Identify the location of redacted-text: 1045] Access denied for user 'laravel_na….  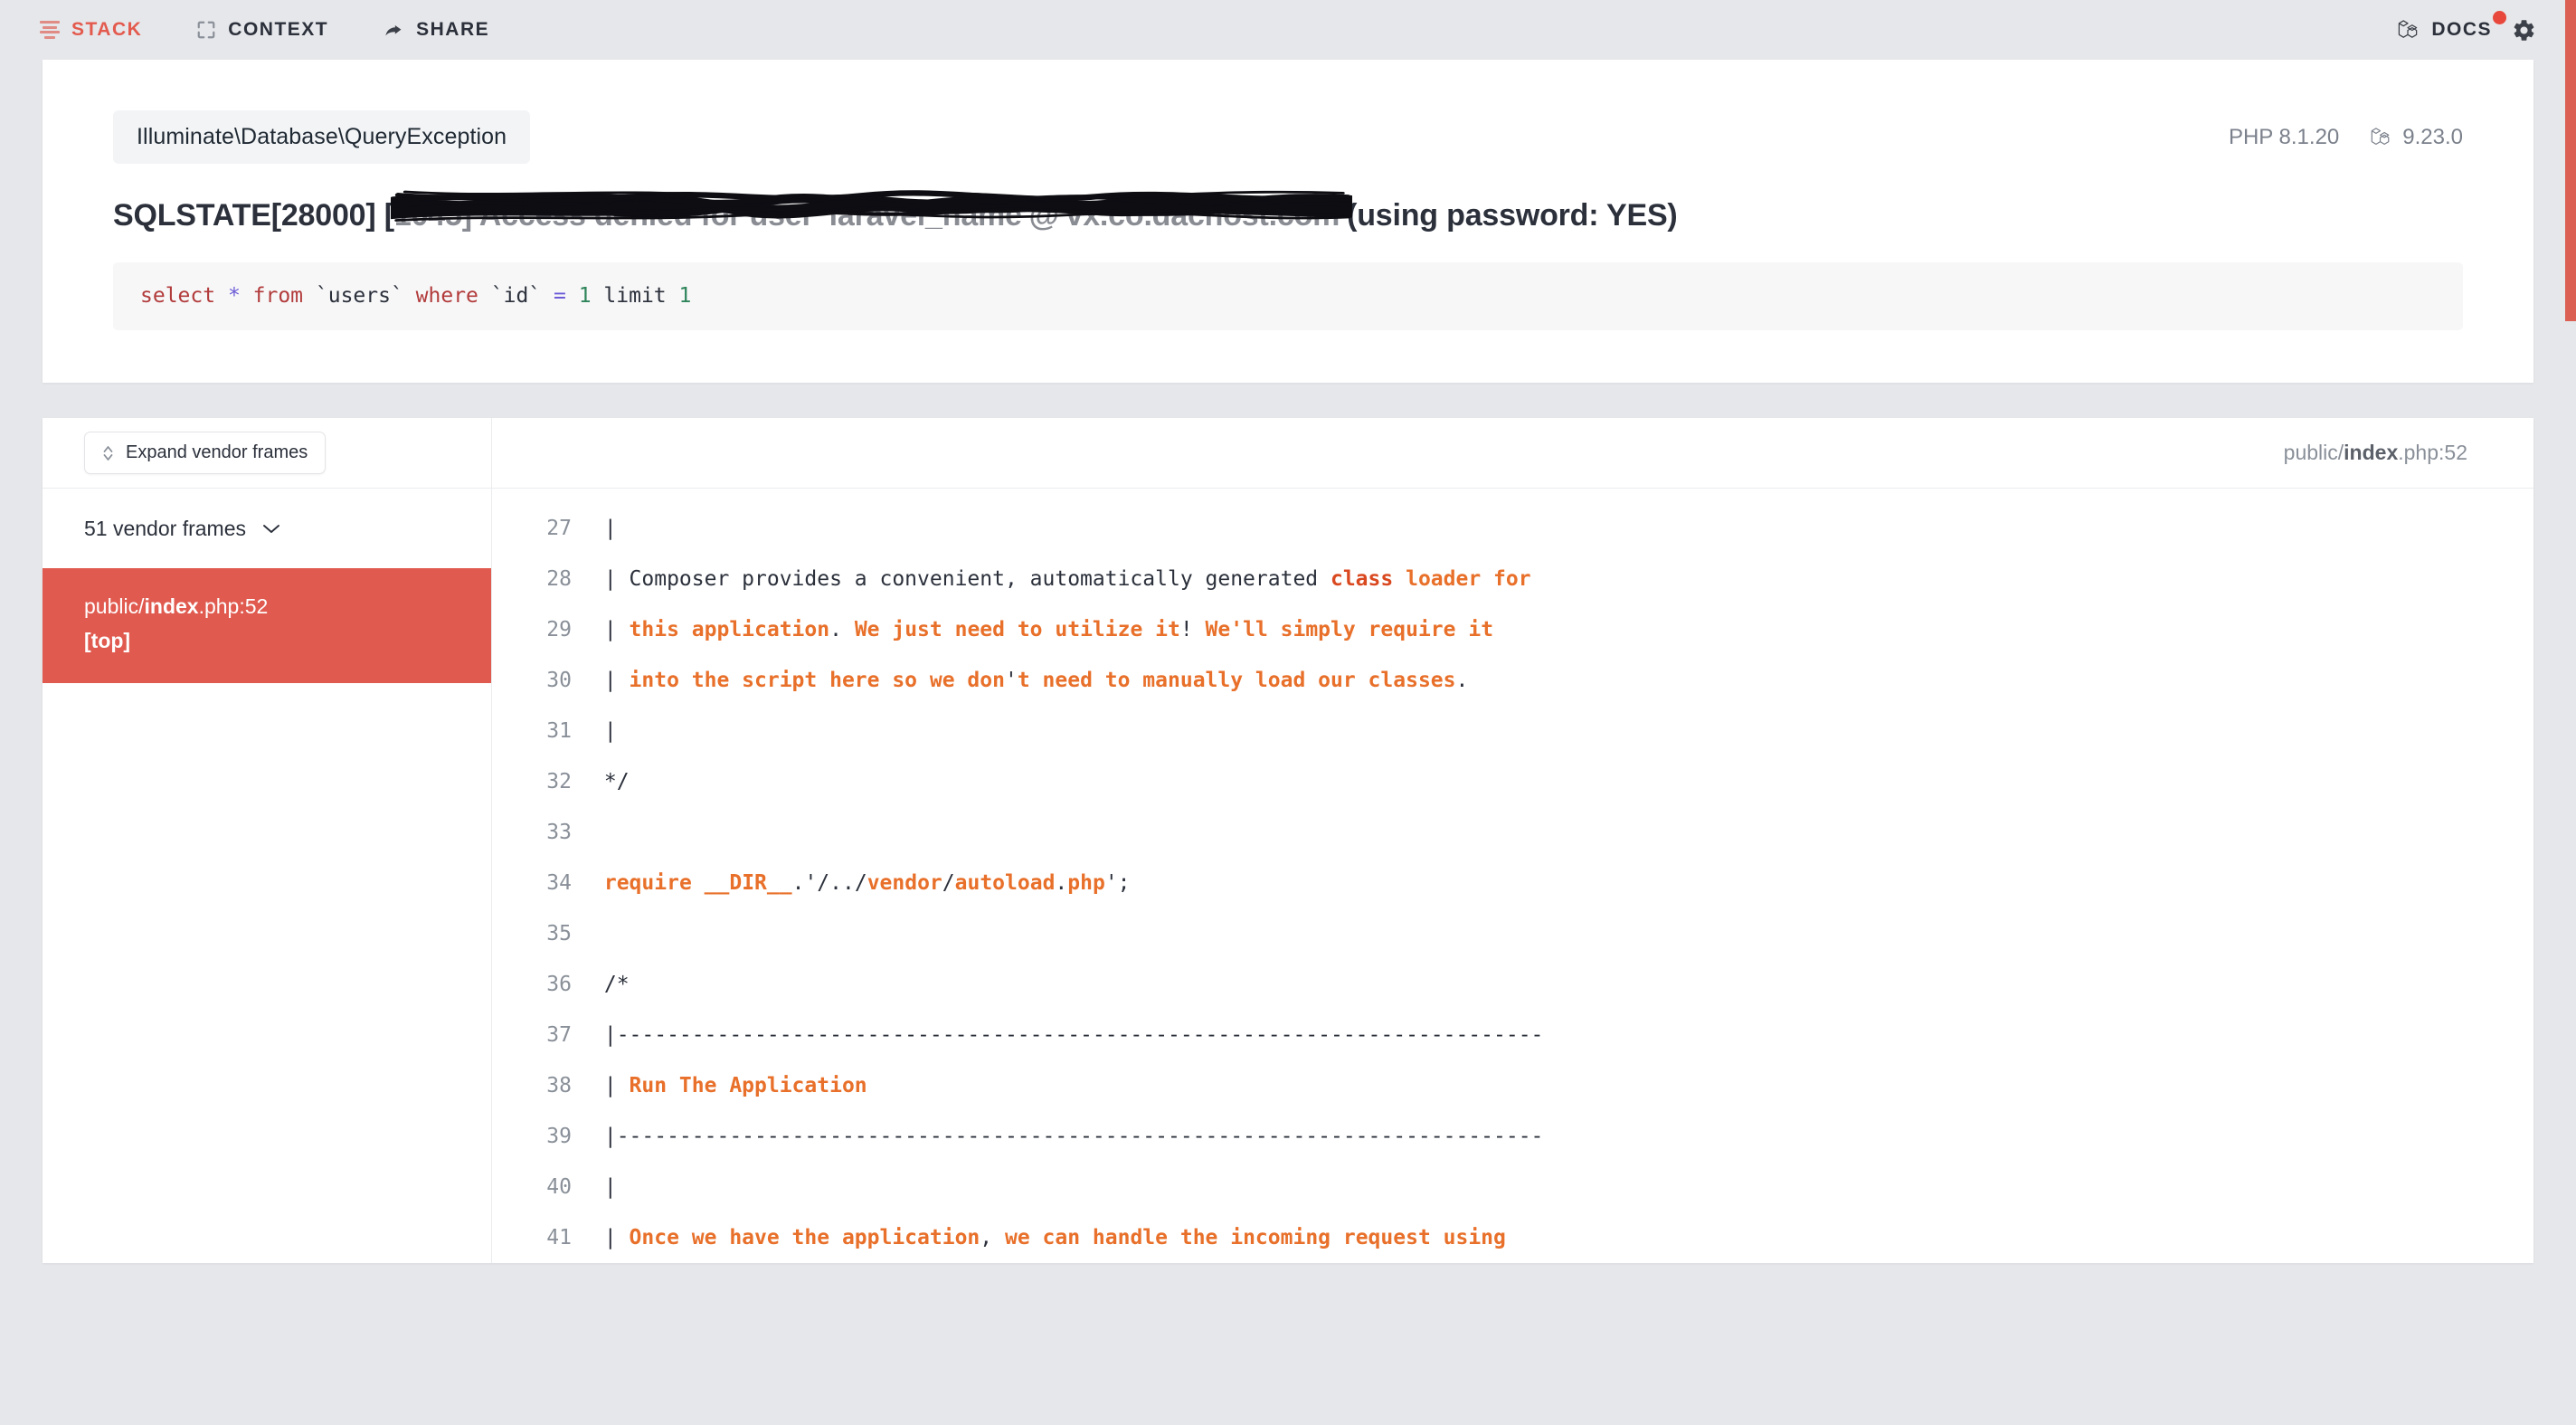
(871, 216).